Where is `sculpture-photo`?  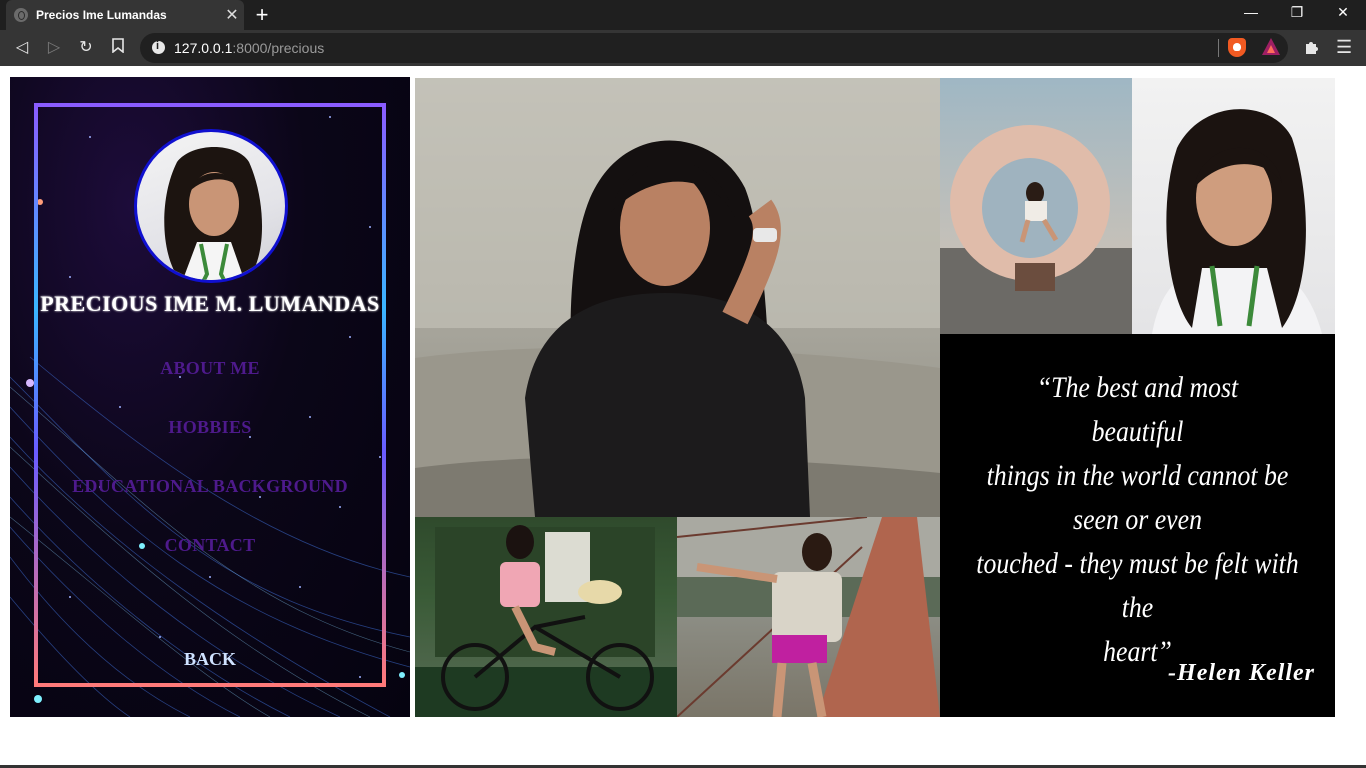
sculpture-photo is located at coordinates (1036, 206).